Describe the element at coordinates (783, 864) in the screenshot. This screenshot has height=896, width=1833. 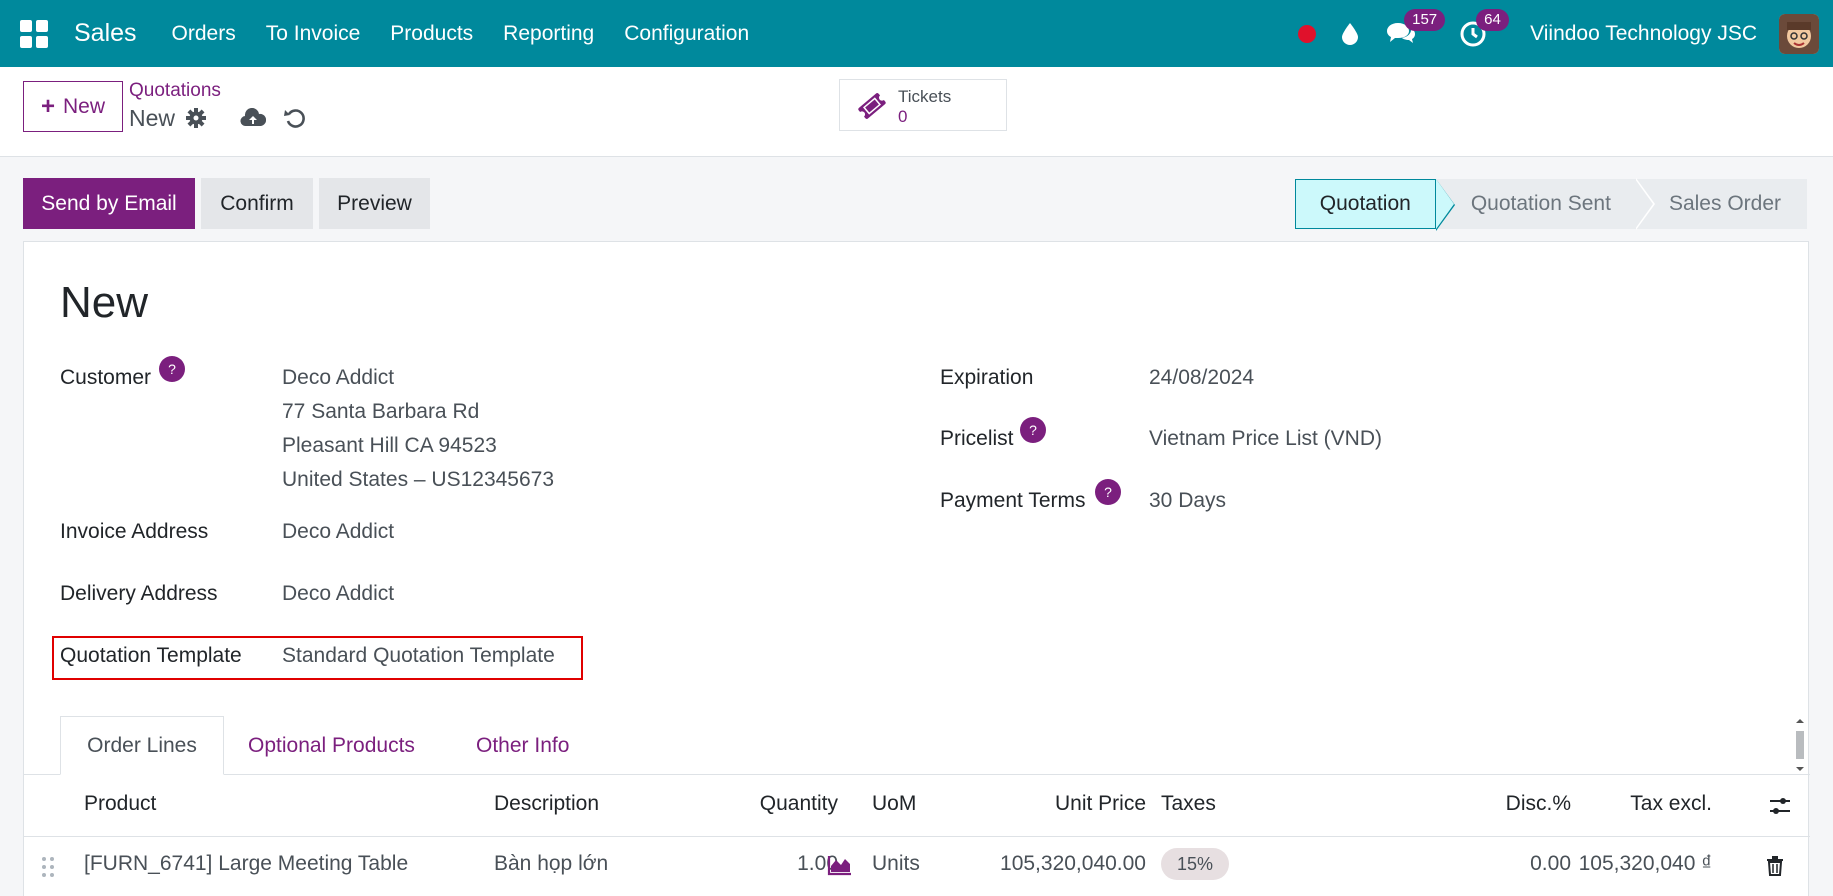
I see `cell-quantity: 1.00` at that location.